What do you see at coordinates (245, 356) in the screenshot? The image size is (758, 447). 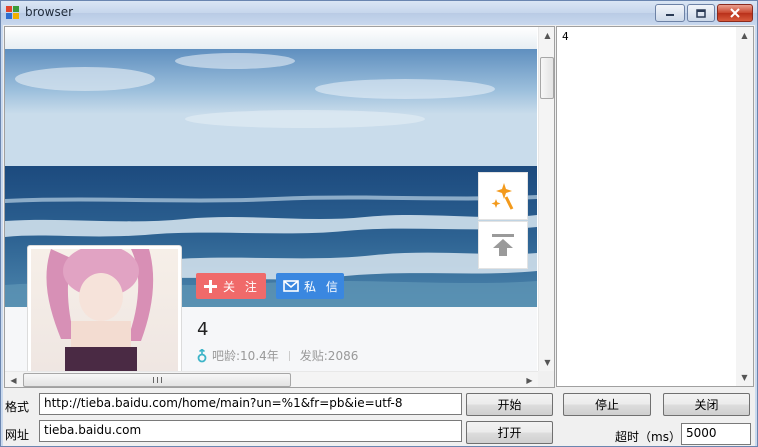 I see `bar-age: 吧龄:10.4年` at bounding box center [245, 356].